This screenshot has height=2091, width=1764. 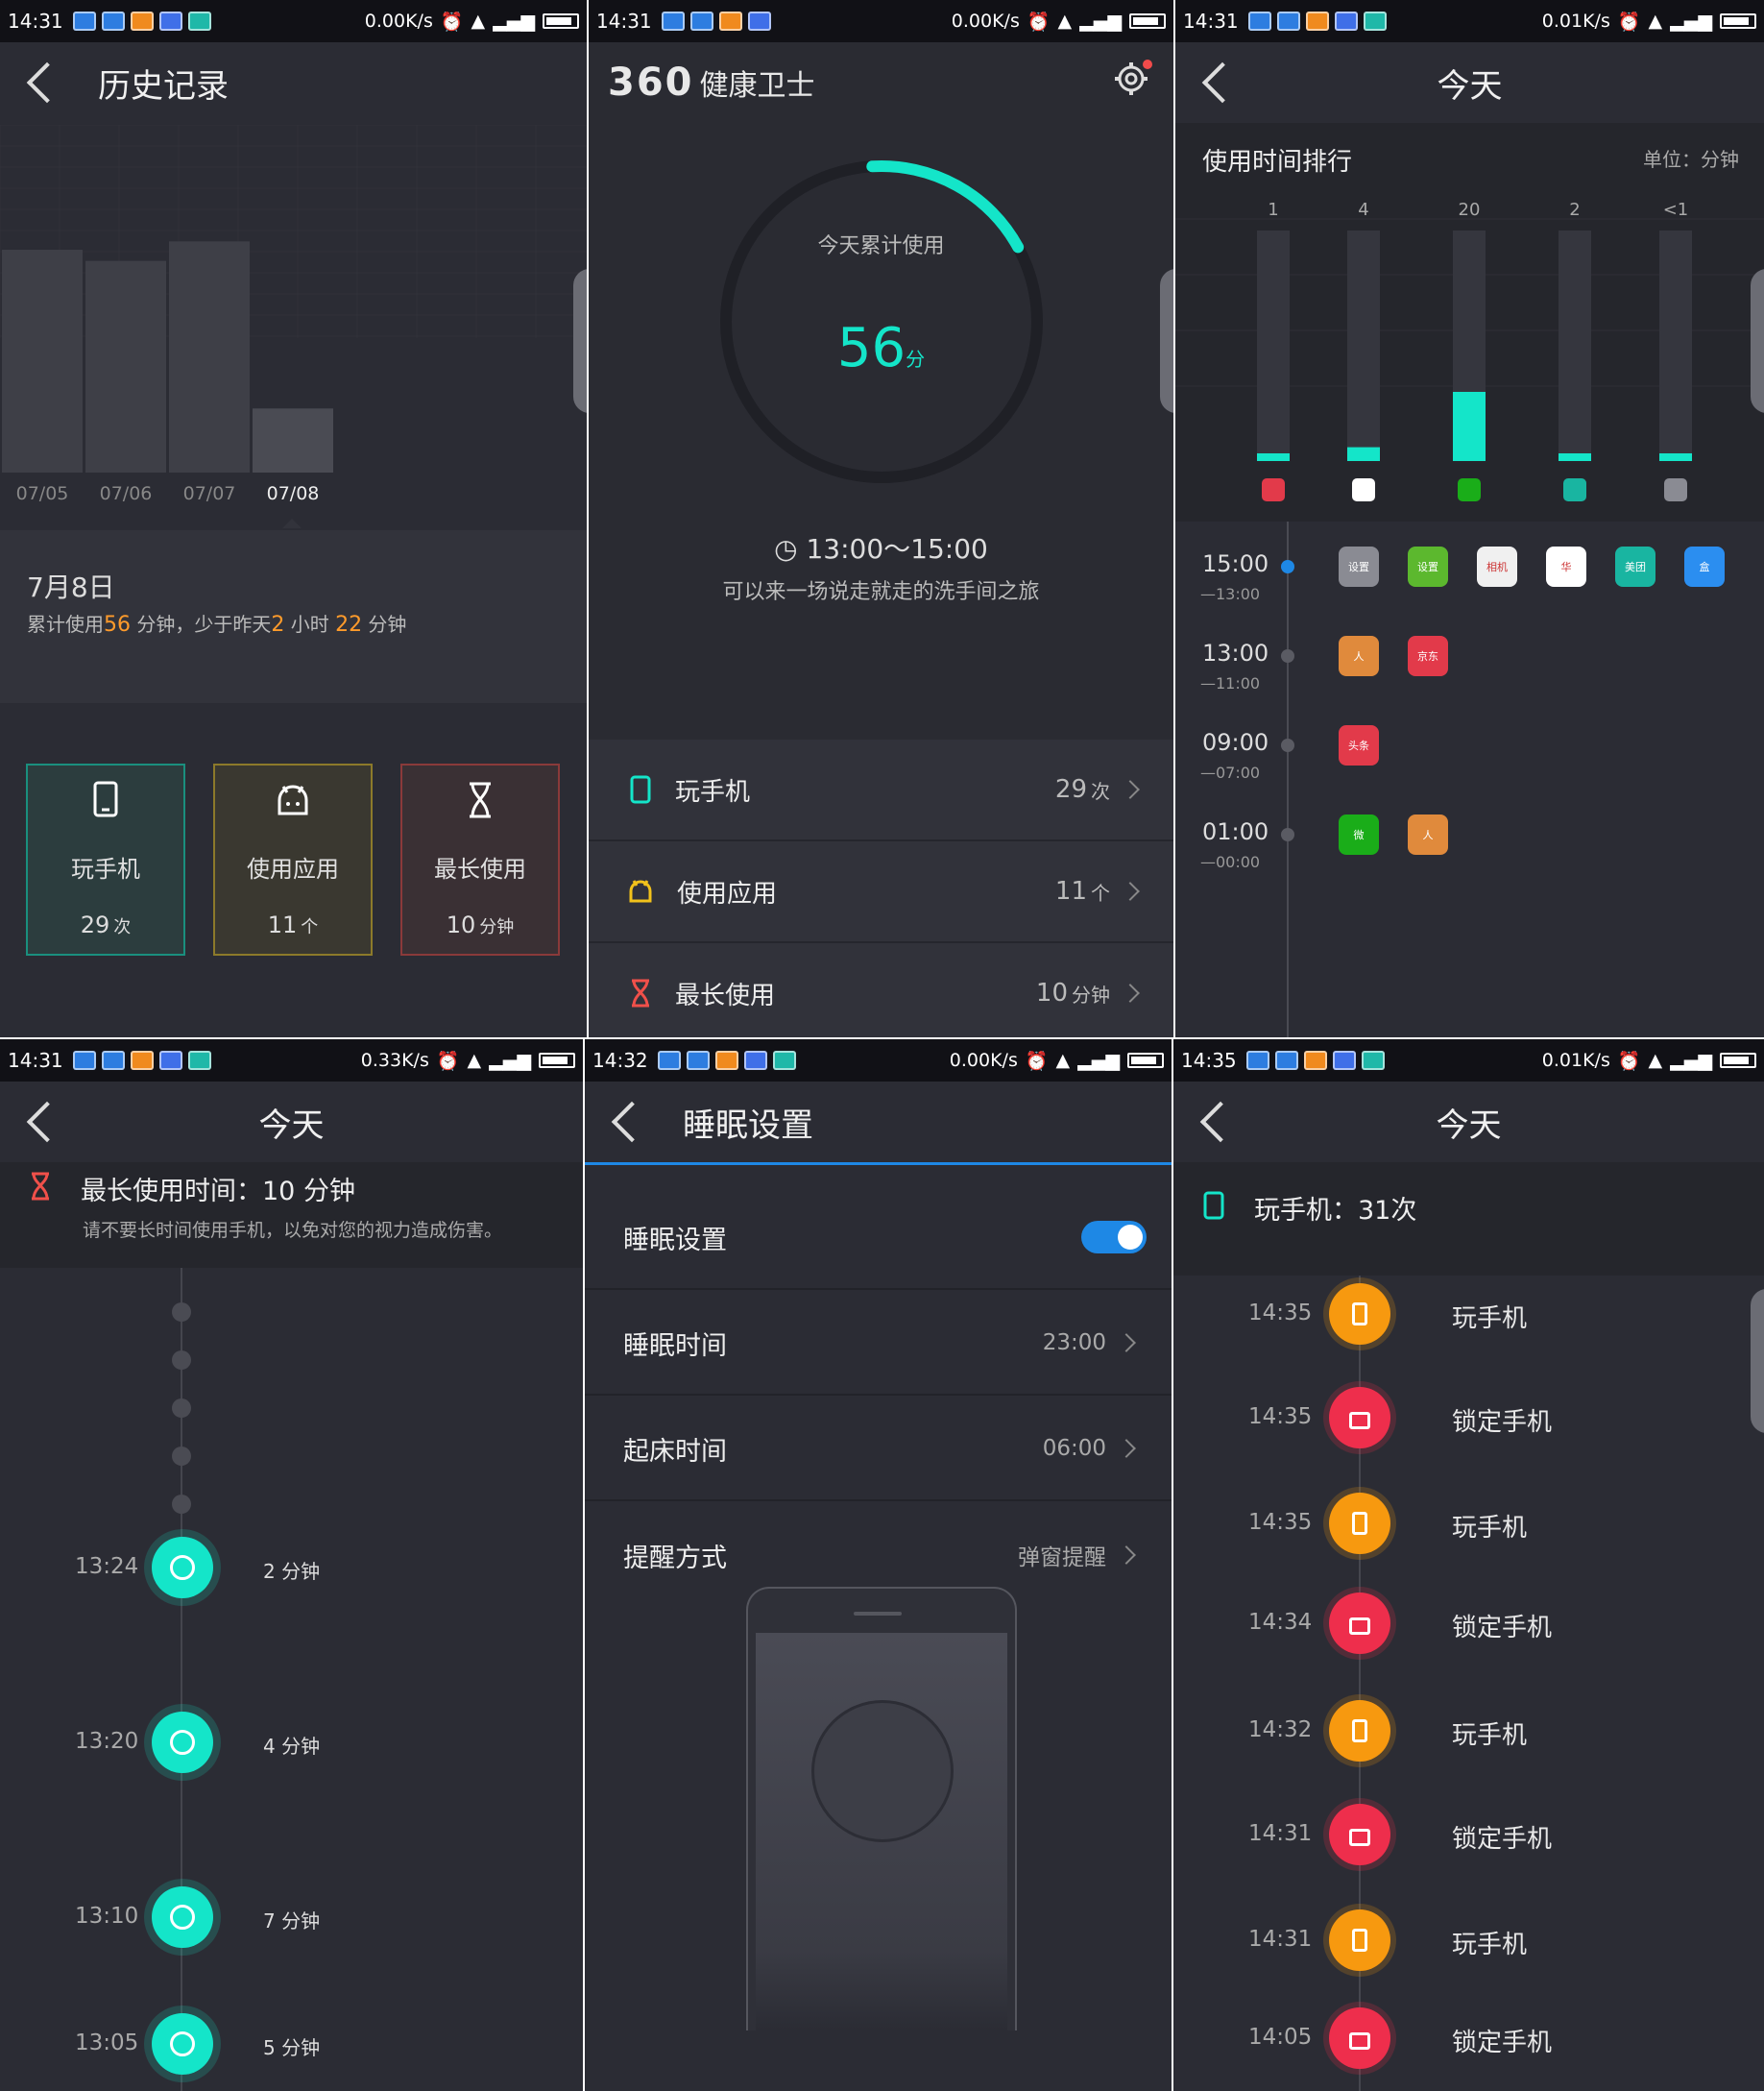 I want to click on ranking-chart: 1 4 20 2 <1, so click(x=1469, y=350).